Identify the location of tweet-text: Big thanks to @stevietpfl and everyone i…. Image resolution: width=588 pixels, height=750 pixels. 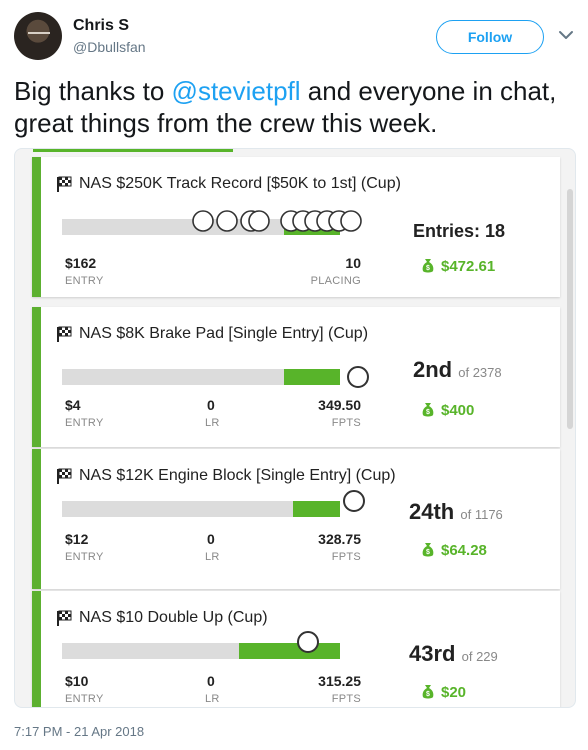
(294, 107).